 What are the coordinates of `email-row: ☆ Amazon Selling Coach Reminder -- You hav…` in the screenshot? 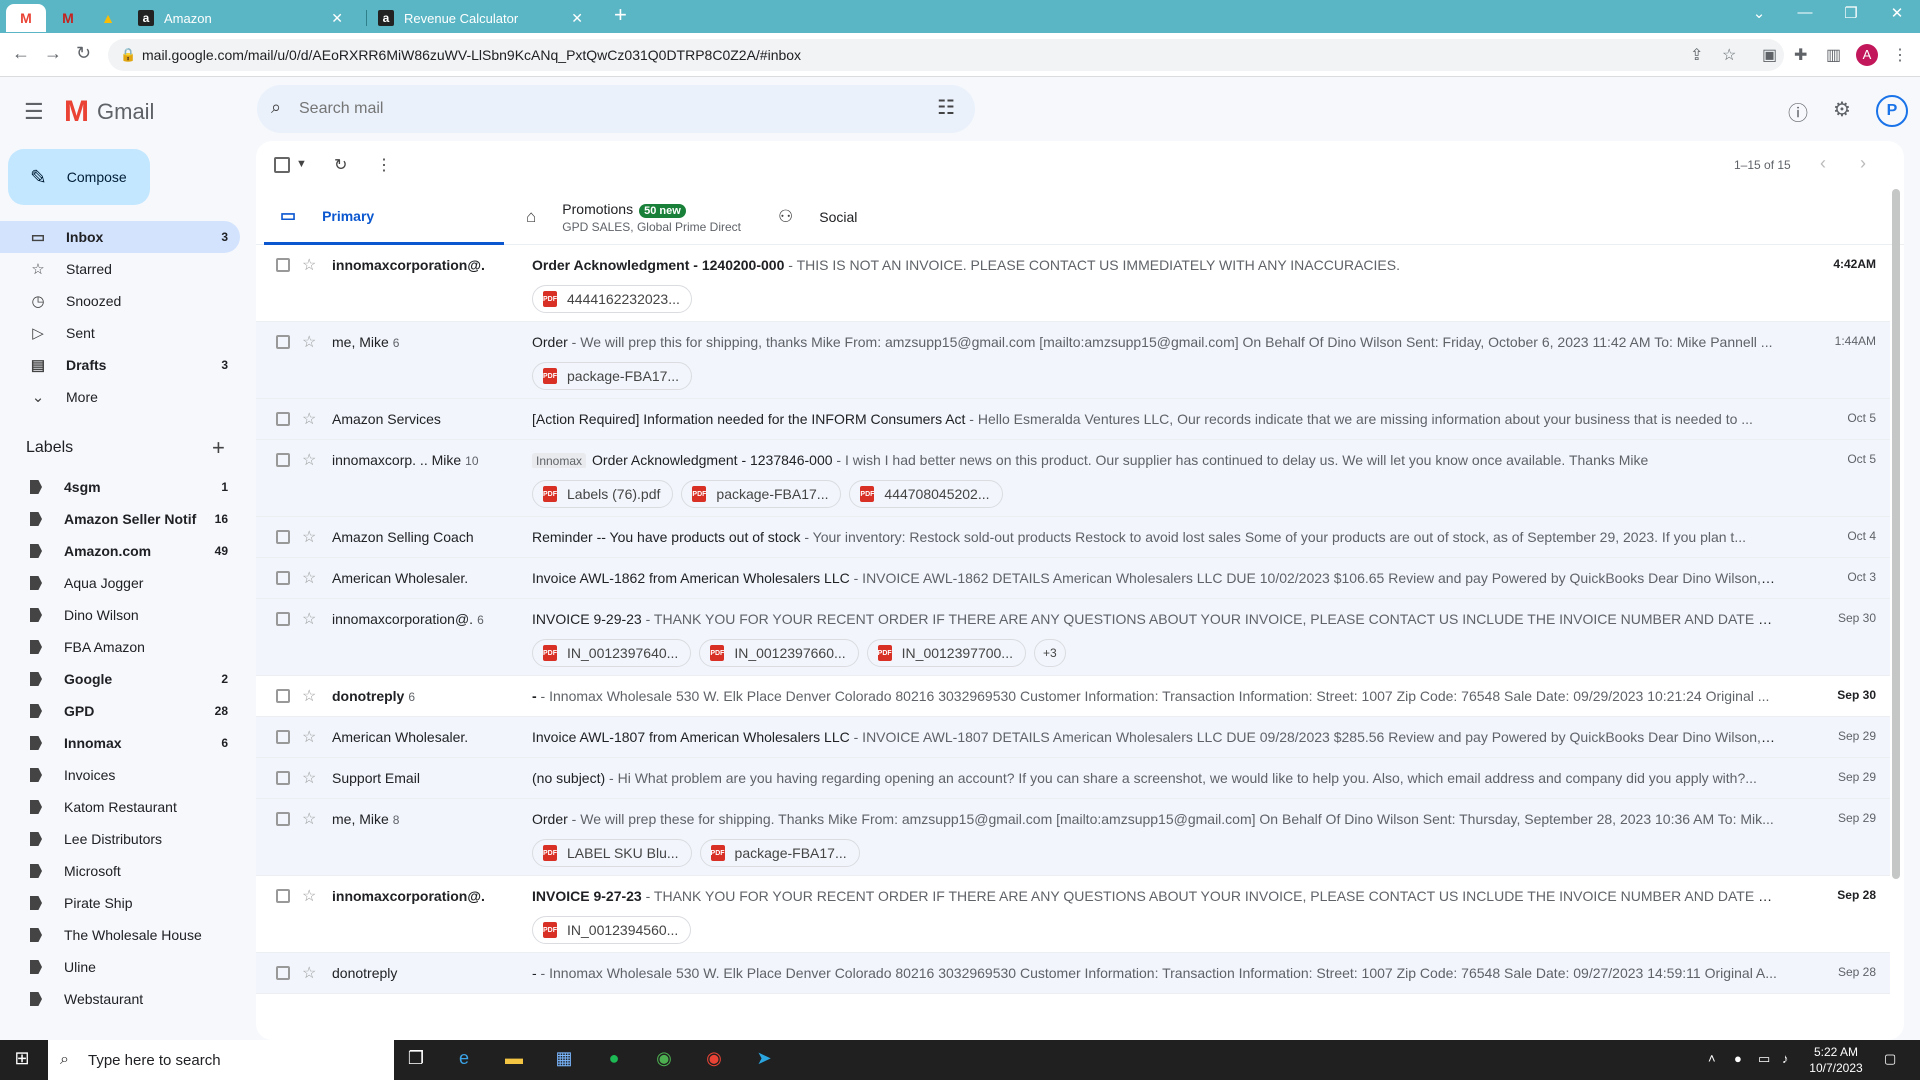 It's located at (1073, 537).